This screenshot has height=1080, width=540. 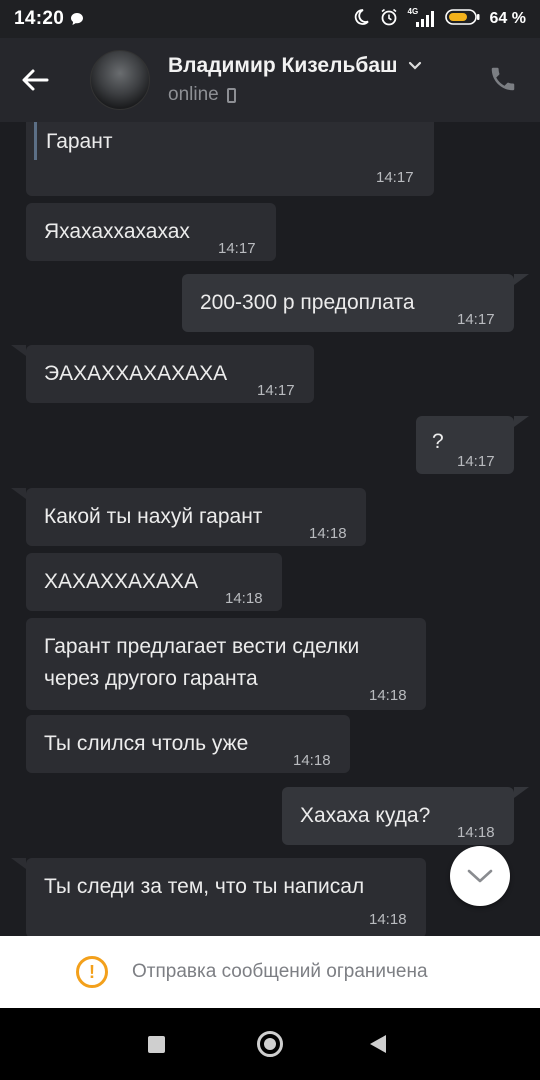 I want to click on call-button, so click(x=504, y=80).